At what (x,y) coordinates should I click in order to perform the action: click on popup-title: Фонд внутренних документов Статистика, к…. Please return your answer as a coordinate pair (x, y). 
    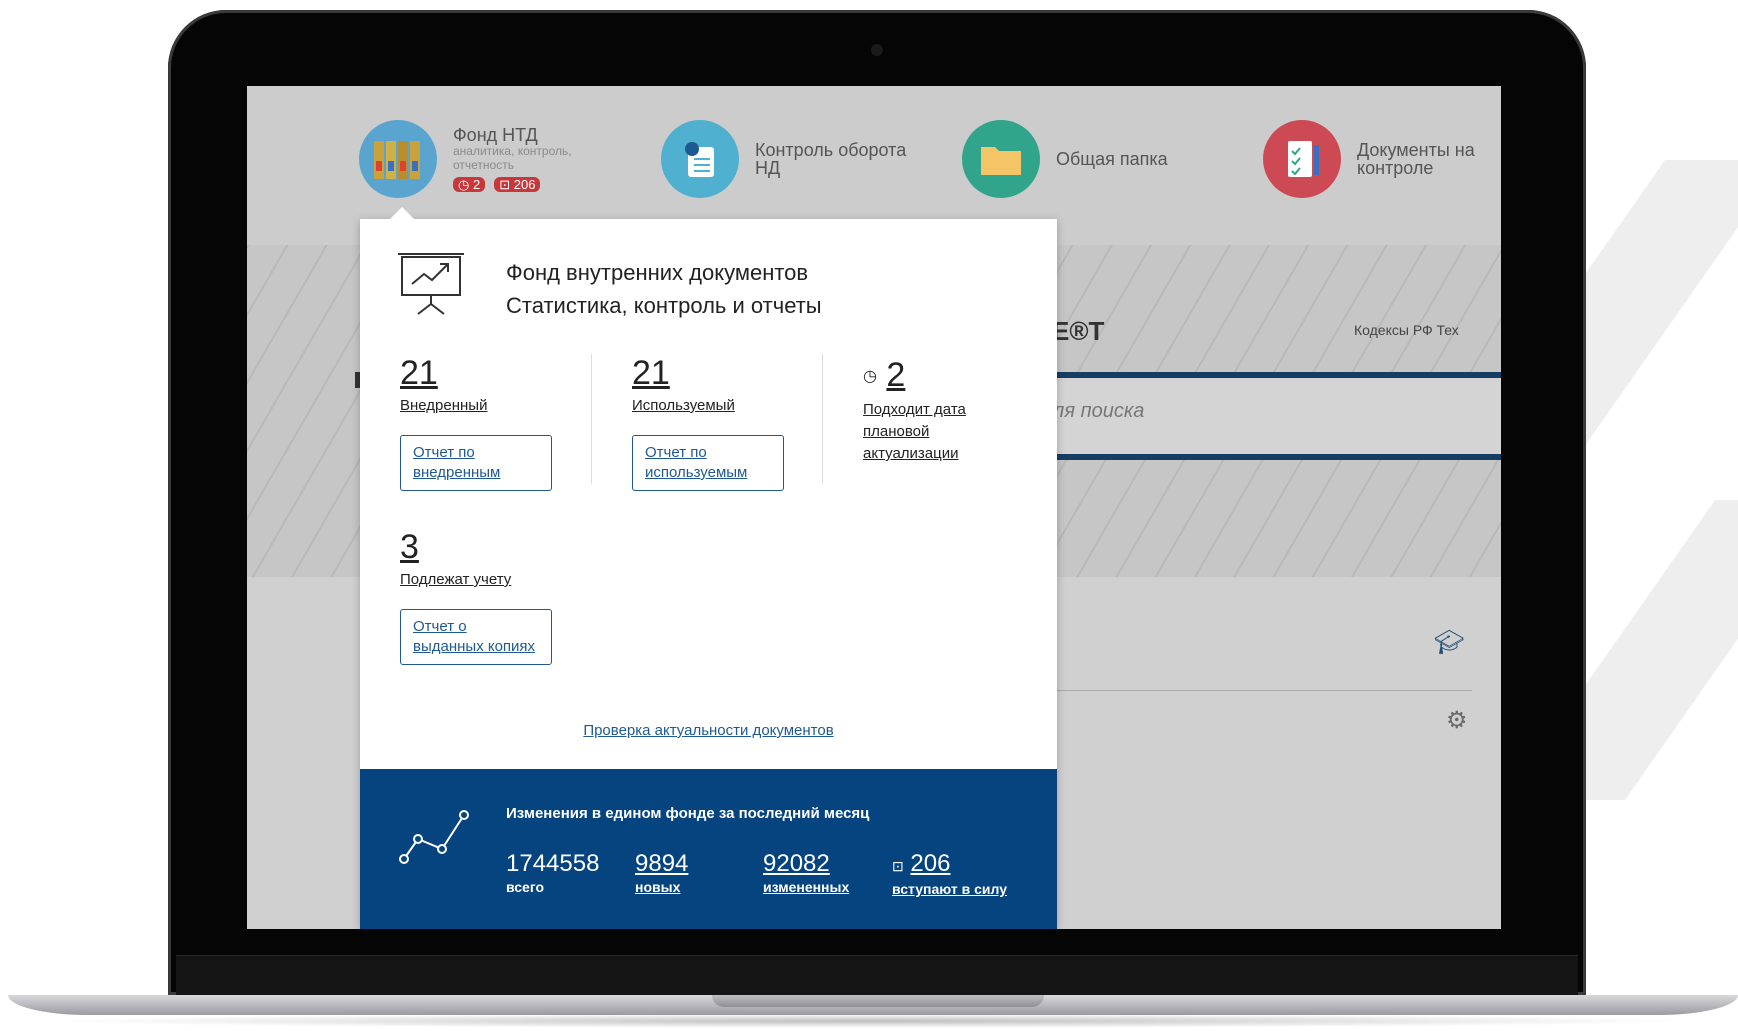
    Looking at the image, I should click on (664, 289).